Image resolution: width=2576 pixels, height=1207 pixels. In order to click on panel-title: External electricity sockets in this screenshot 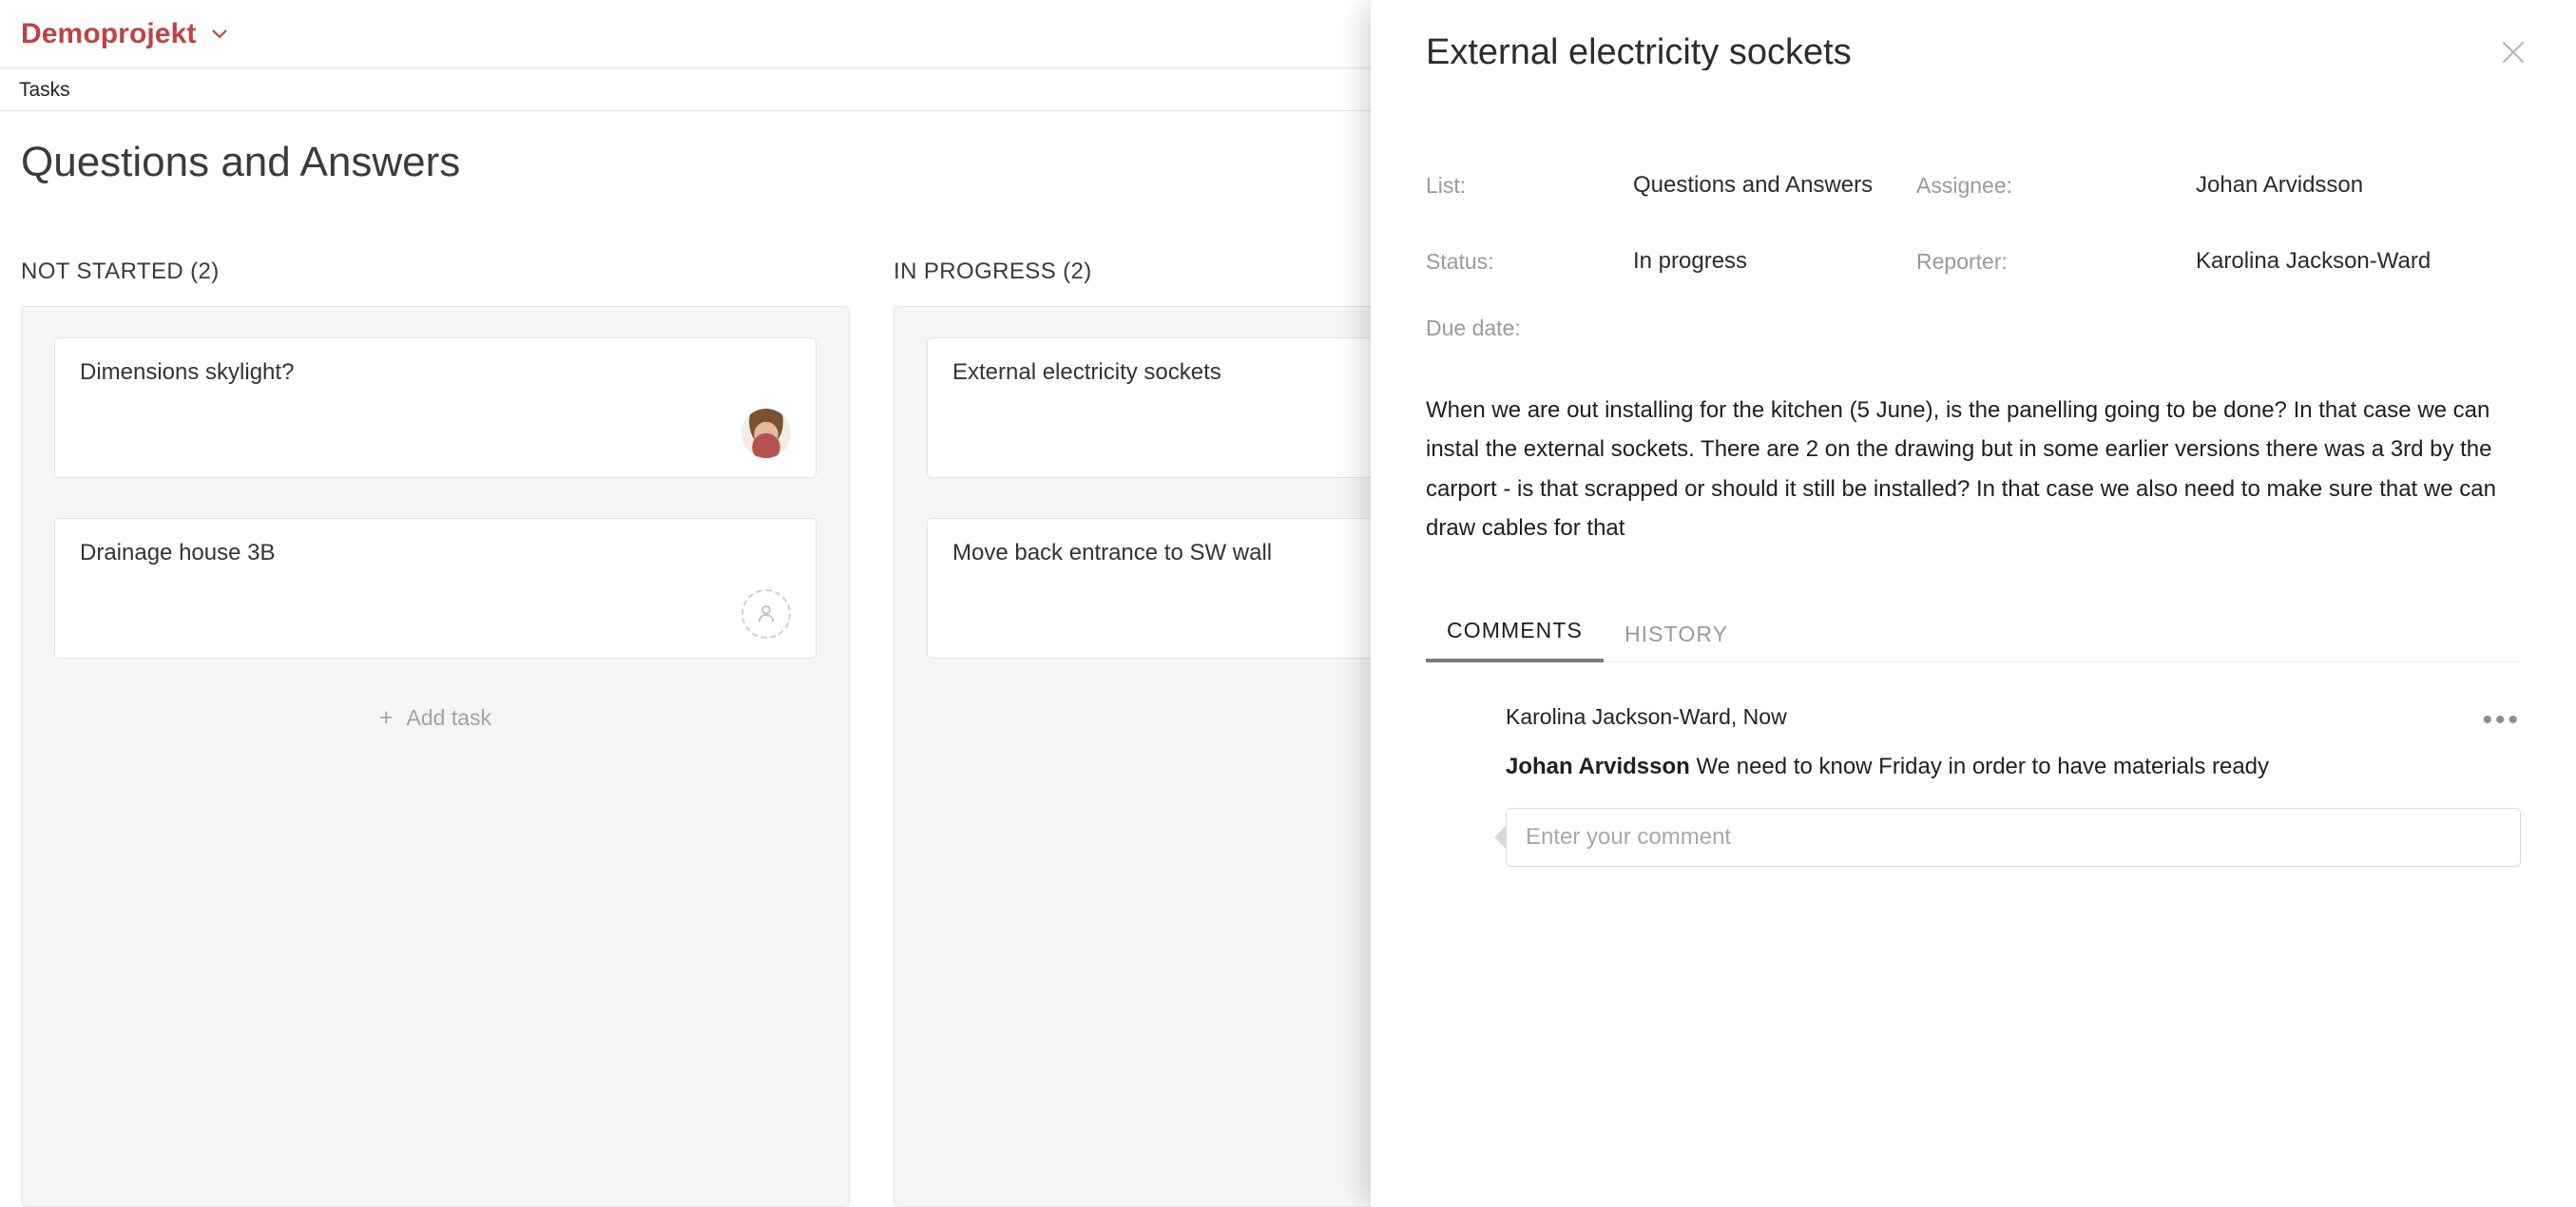, I will do `click(1639, 52)`.